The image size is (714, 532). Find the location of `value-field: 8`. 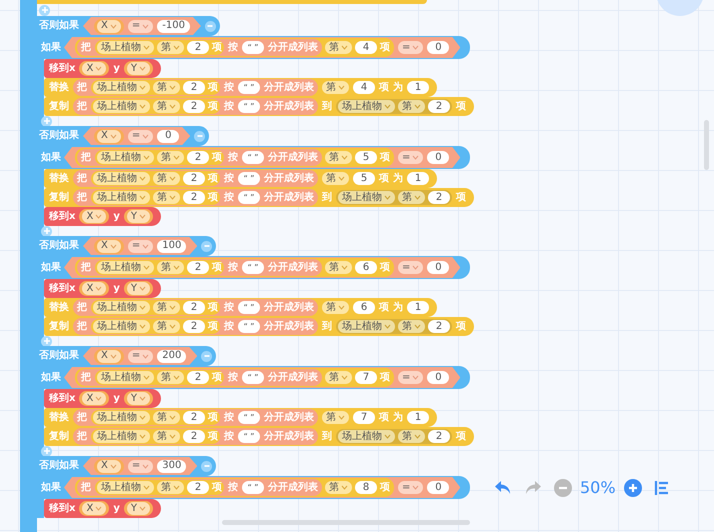

value-field: 8 is located at coordinates (366, 487).